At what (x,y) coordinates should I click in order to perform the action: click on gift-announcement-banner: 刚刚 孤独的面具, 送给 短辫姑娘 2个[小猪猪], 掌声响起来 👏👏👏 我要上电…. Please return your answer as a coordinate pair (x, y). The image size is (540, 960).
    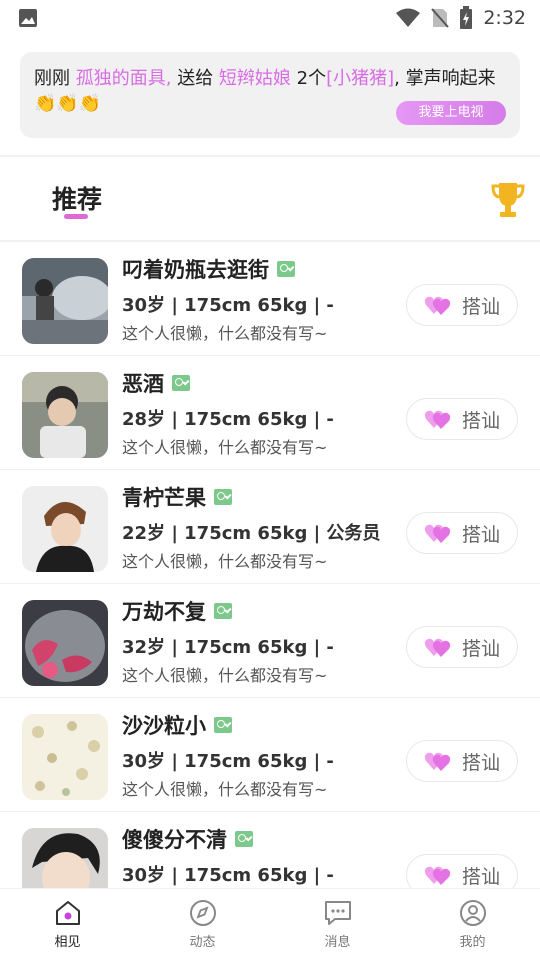
    Looking at the image, I should click on (270, 95).